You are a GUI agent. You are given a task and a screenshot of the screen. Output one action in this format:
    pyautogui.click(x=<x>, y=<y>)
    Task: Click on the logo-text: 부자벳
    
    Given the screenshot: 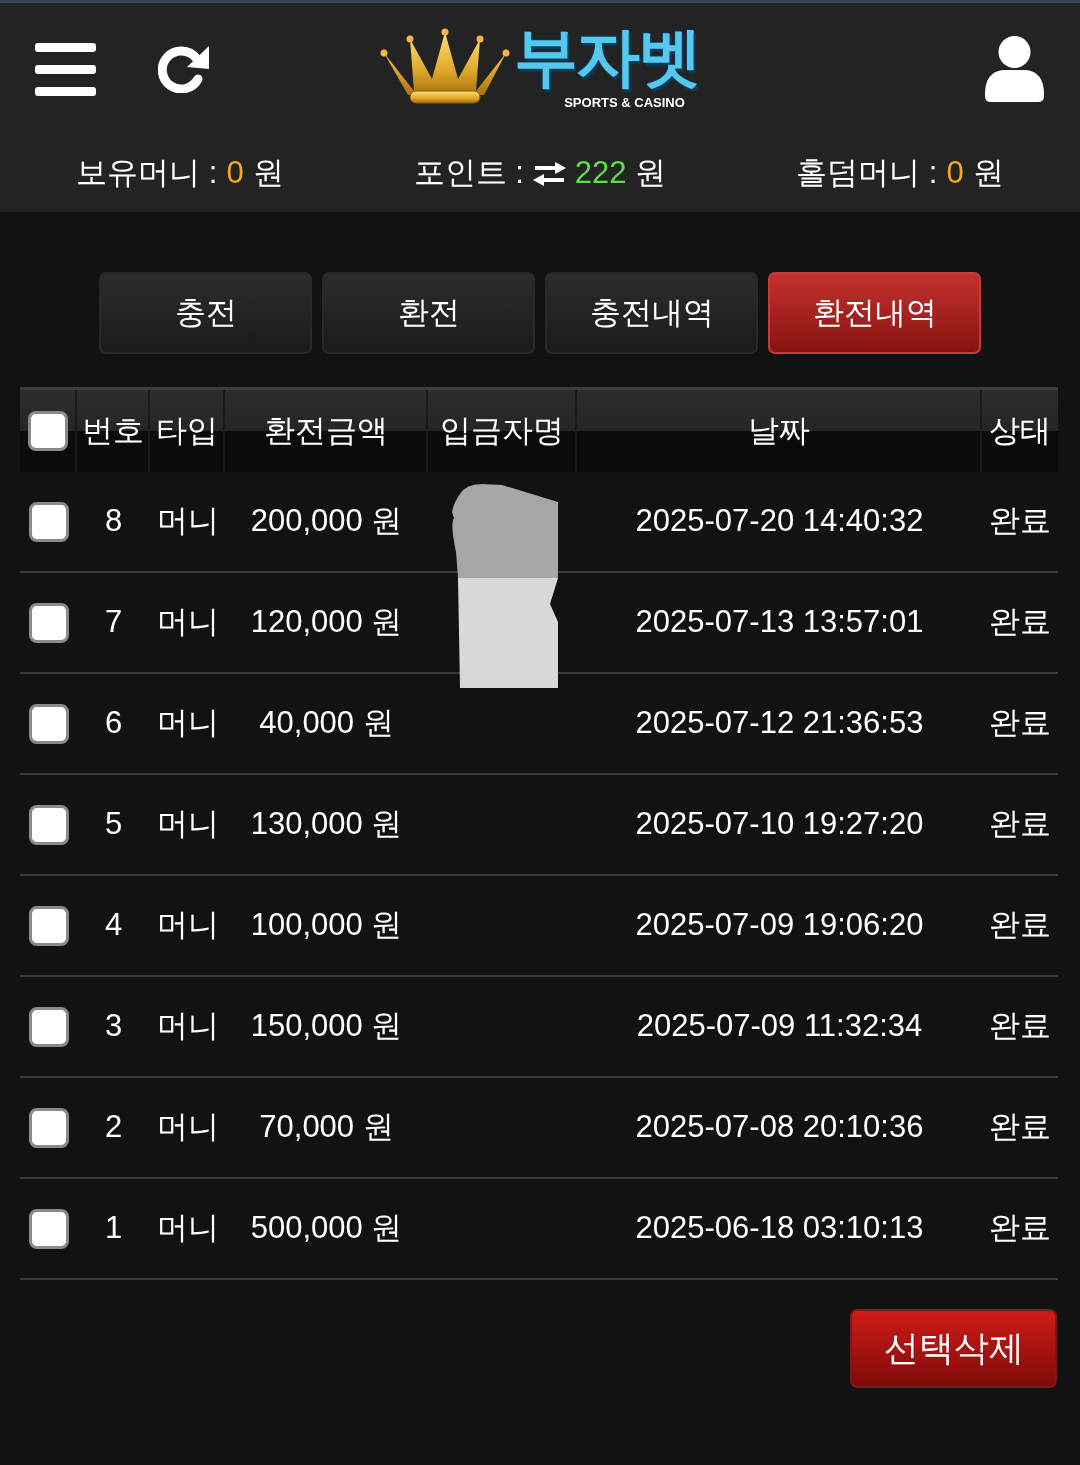 What is the action you would take?
    pyautogui.click(x=606, y=57)
    